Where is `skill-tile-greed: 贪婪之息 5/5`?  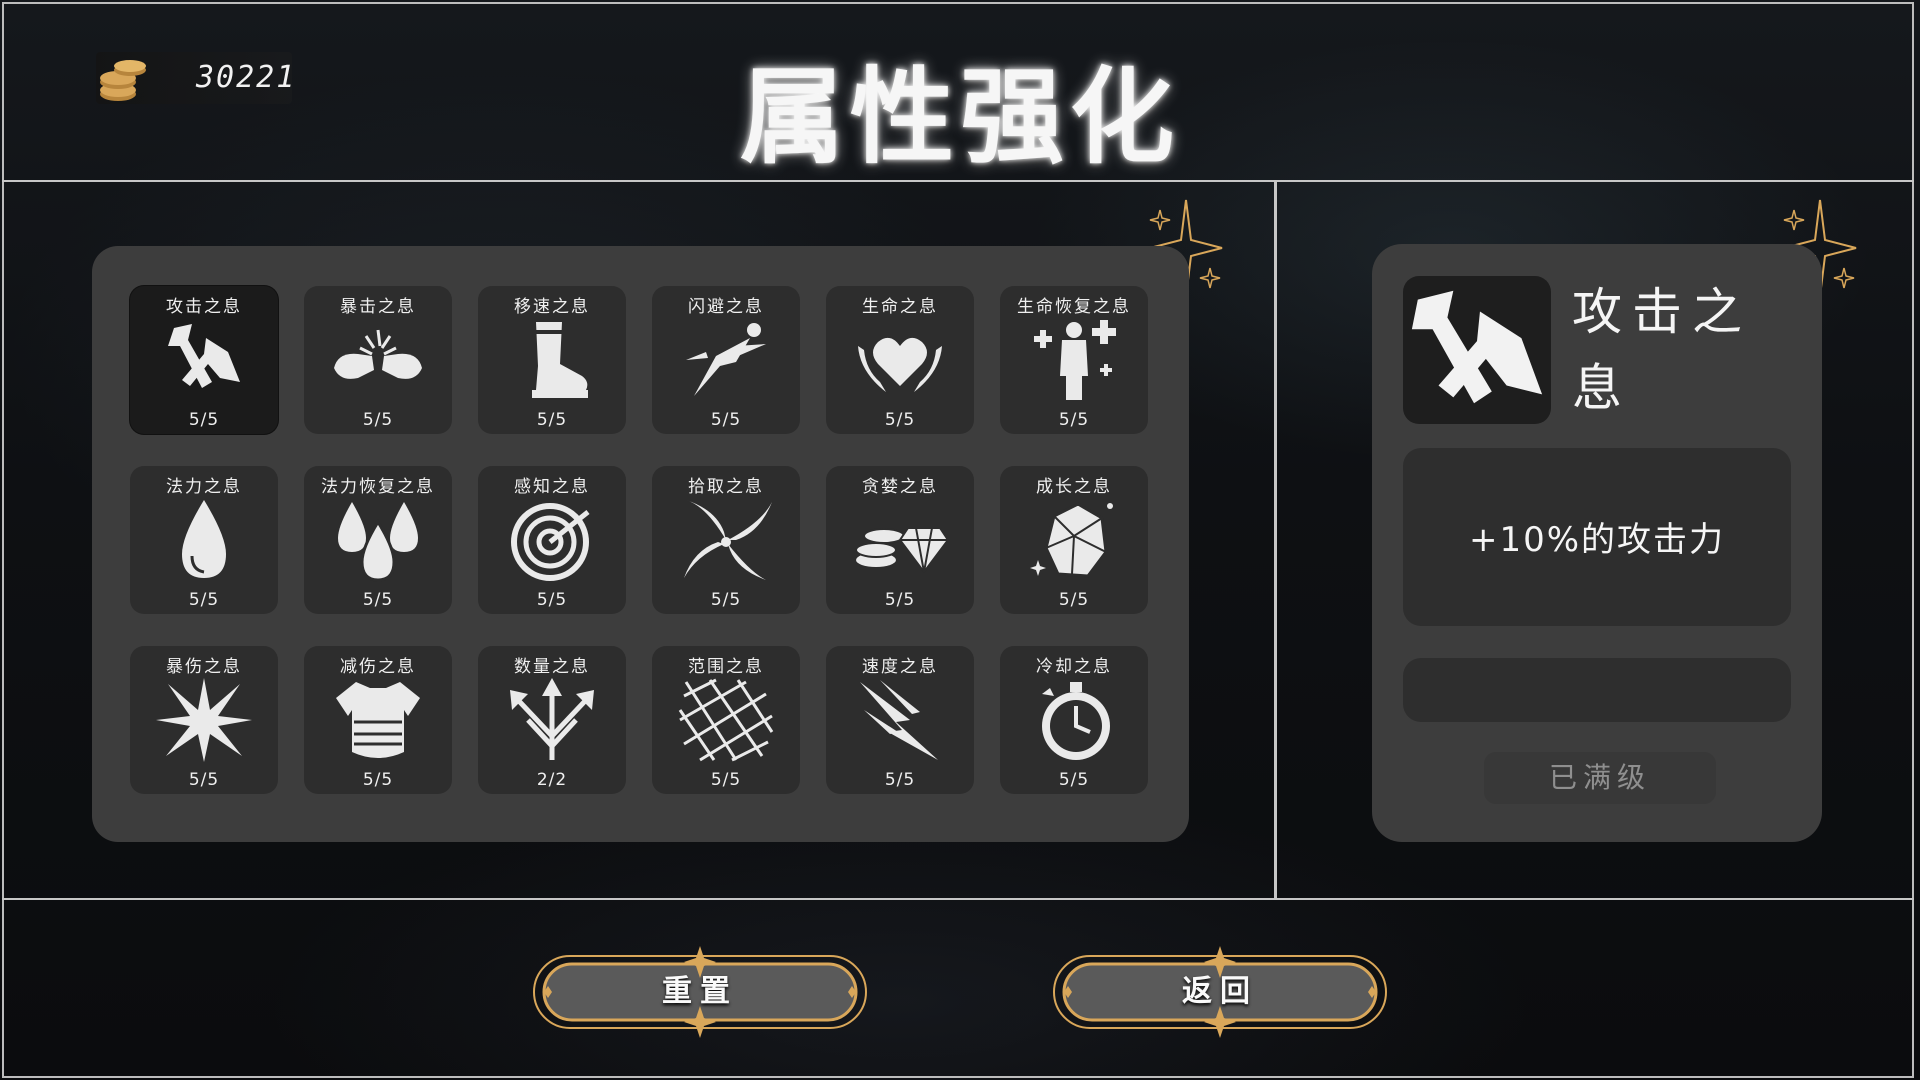
skill-tile-greed: 贪婪之息 5/5 is located at coordinates (900, 540).